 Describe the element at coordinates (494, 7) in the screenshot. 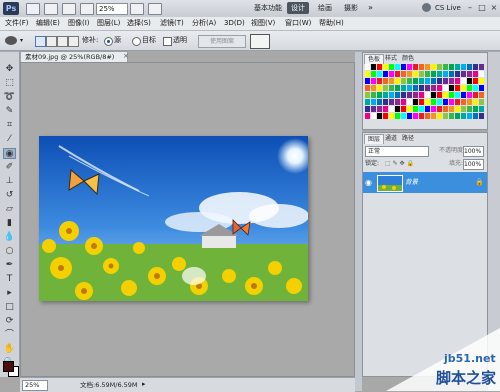

I see `close-icon: ×` at that location.